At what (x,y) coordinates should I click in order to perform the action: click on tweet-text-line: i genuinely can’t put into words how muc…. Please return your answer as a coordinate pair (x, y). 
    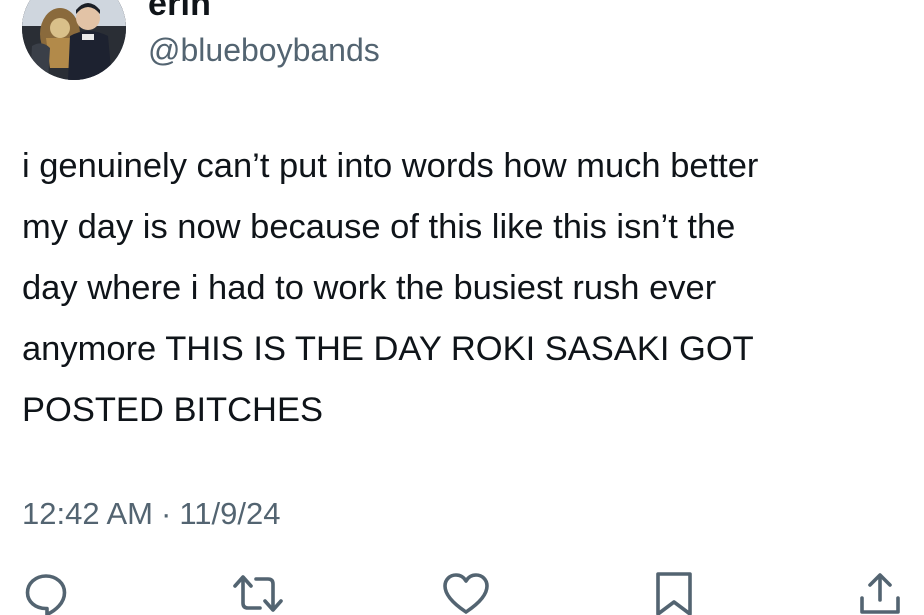
    Looking at the image, I should click on (390, 166).